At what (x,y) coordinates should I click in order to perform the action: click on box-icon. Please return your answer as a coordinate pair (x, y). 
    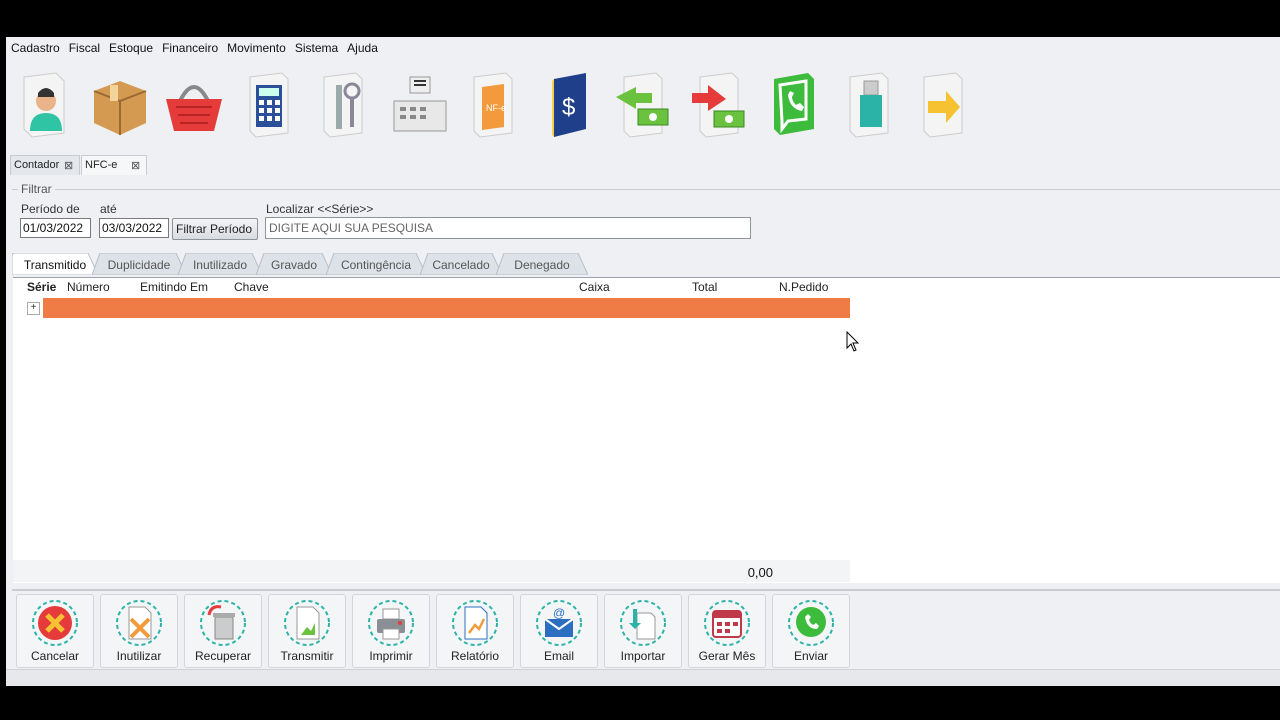
    Looking at the image, I should click on (120, 105).